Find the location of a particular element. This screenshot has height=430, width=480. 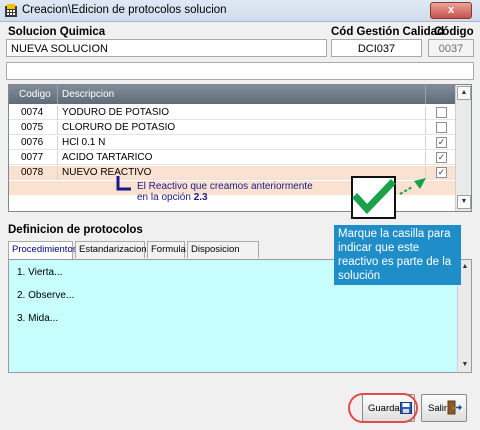

column-header-check is located at coordinates (440, 94).